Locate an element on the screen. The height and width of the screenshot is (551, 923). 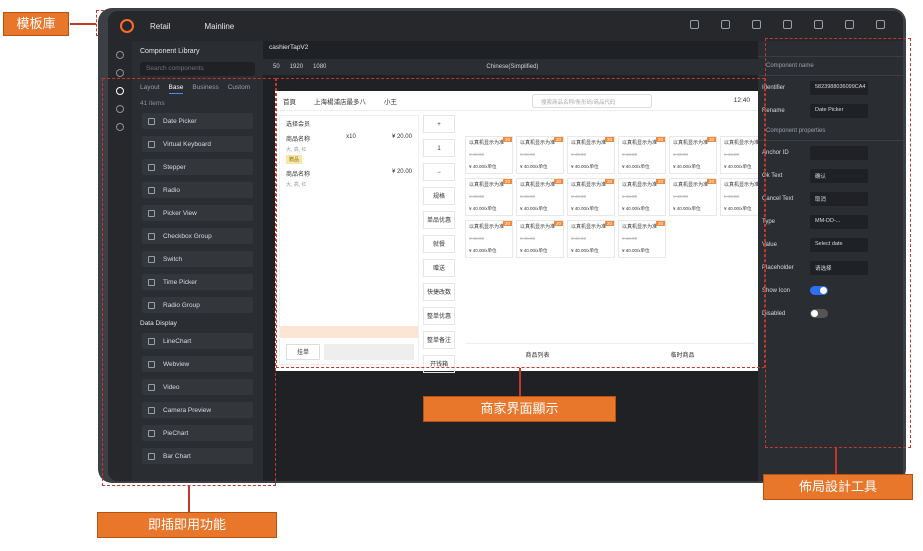
document-tab: cashierTapV2 is located at coordinates (288, 47).